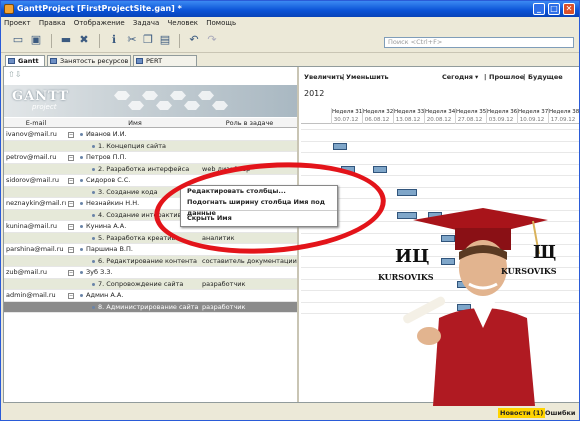  What do you see at coordinates (84, 40) in the screenshot?
I see `delete-icon: ✖` at bounding box center [84, 40].